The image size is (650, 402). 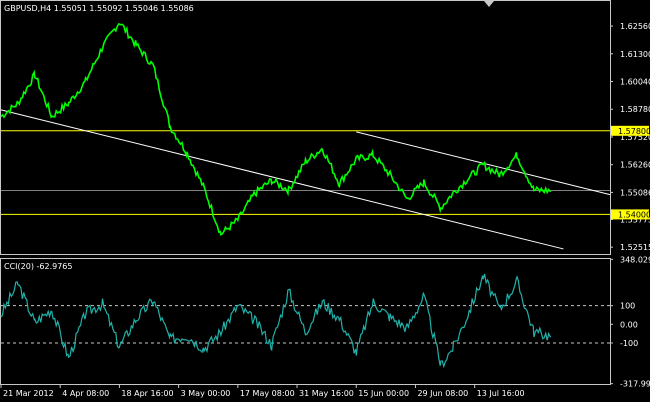 What do you see at coordinates (629, 324) in the screenshot?
I see `indicator-axis-tick-label: 0.00` at bounding box center [629, 324].